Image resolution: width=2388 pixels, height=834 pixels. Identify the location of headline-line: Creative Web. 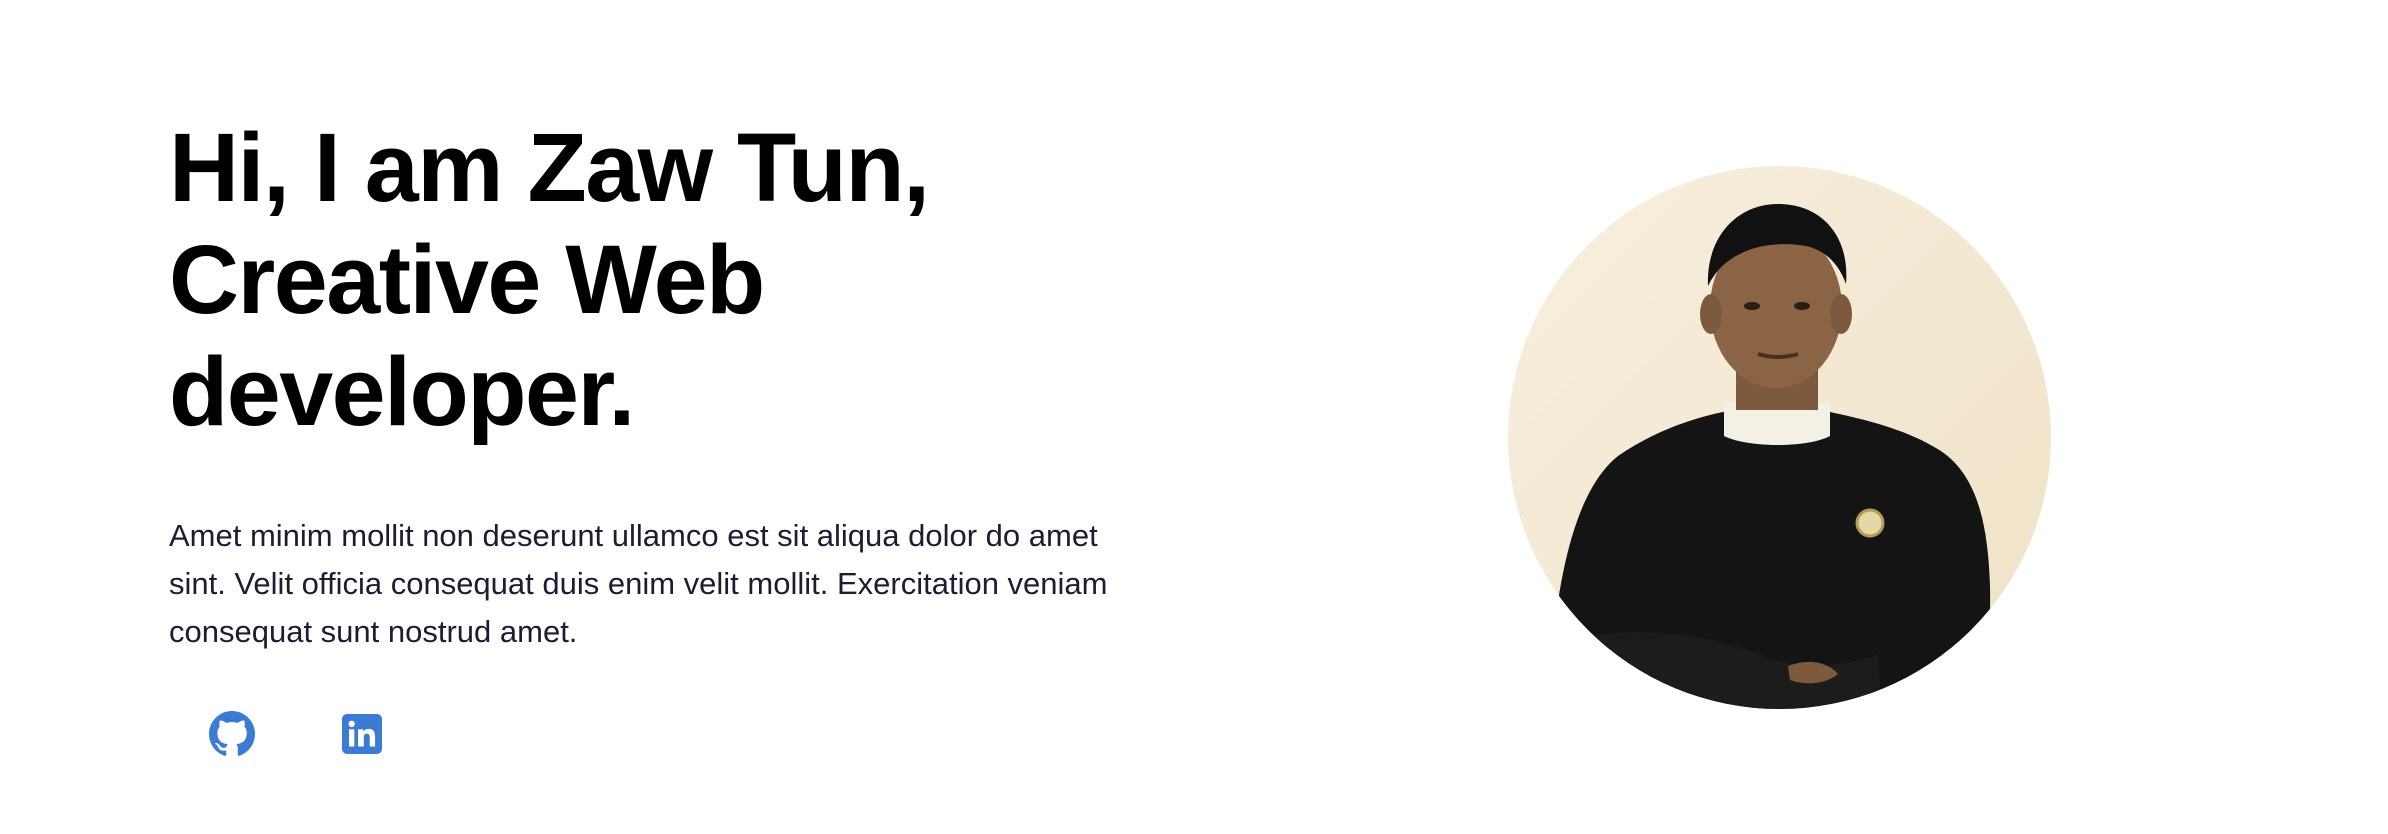
(467, 279).